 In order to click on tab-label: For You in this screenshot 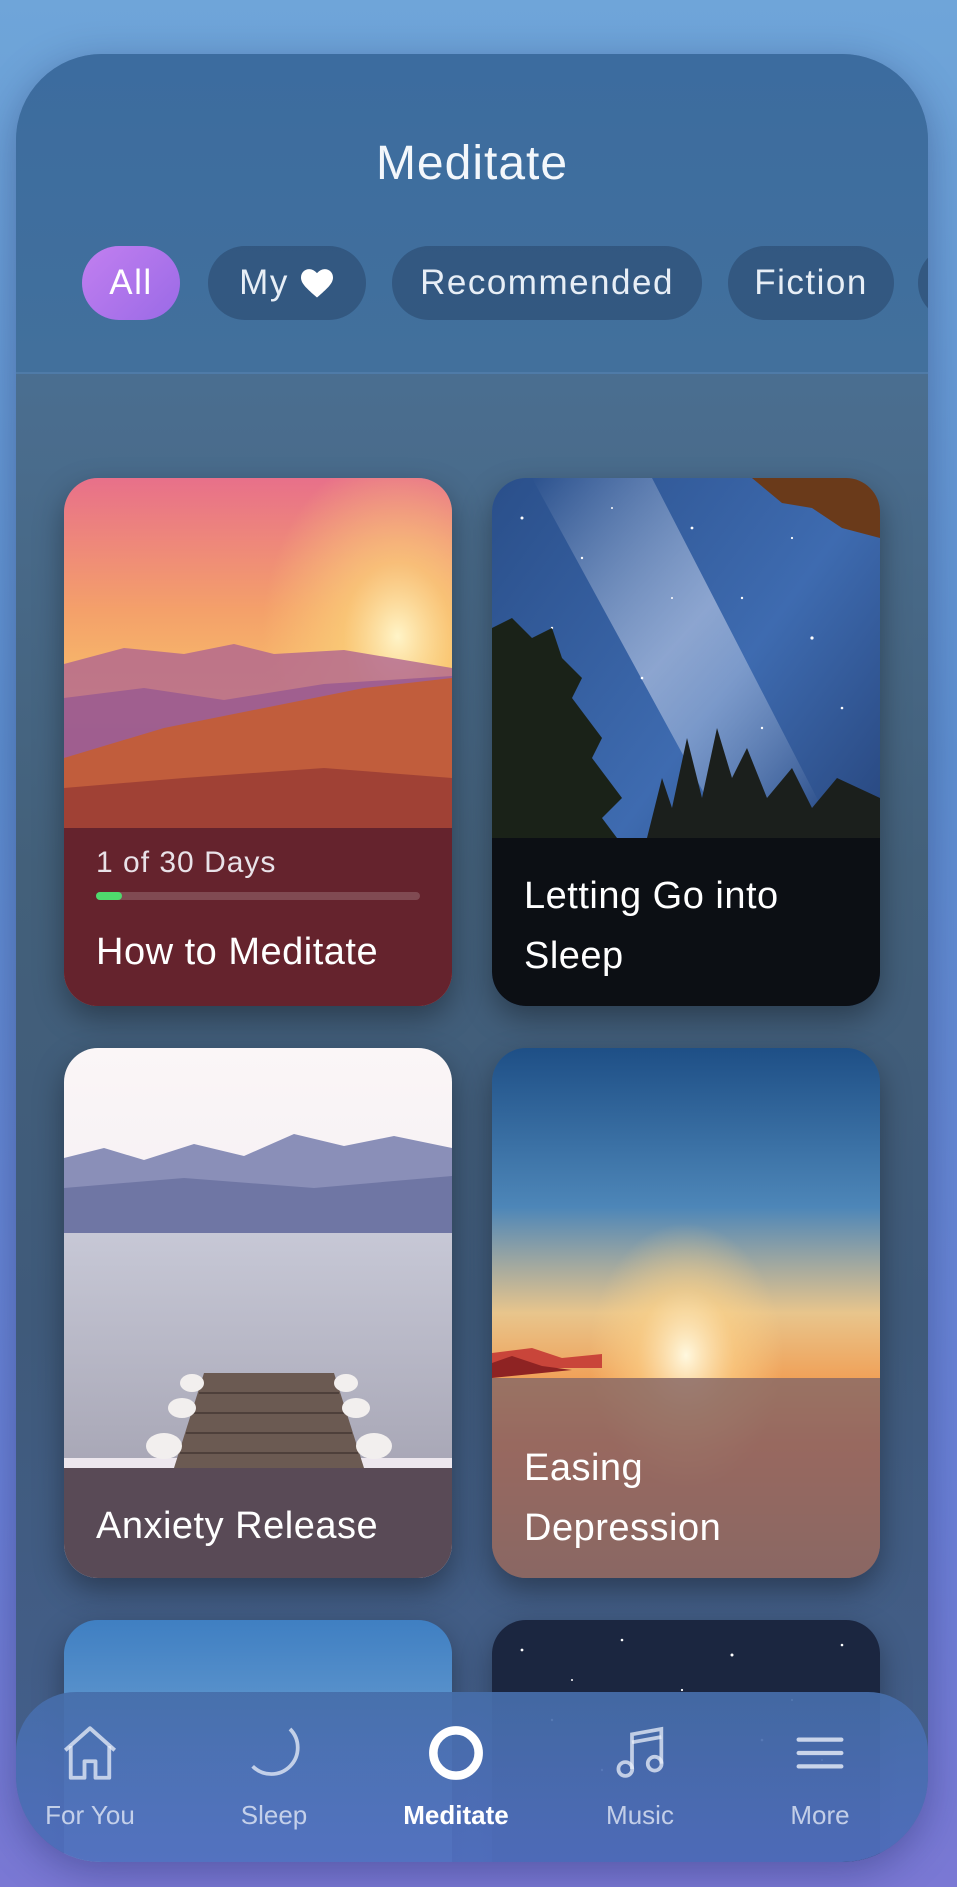, I will do `click(90, 1815)`.